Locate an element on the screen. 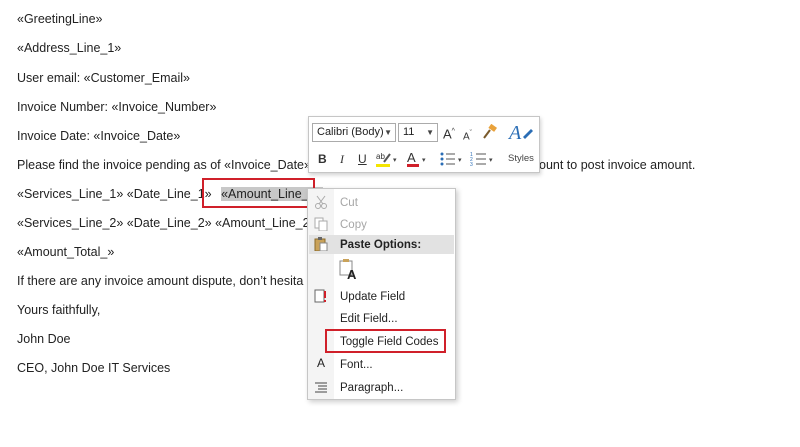 The image size is (800, 447). signature-title: CEO, John Doe IT Services is located at coordinates (93, 368).